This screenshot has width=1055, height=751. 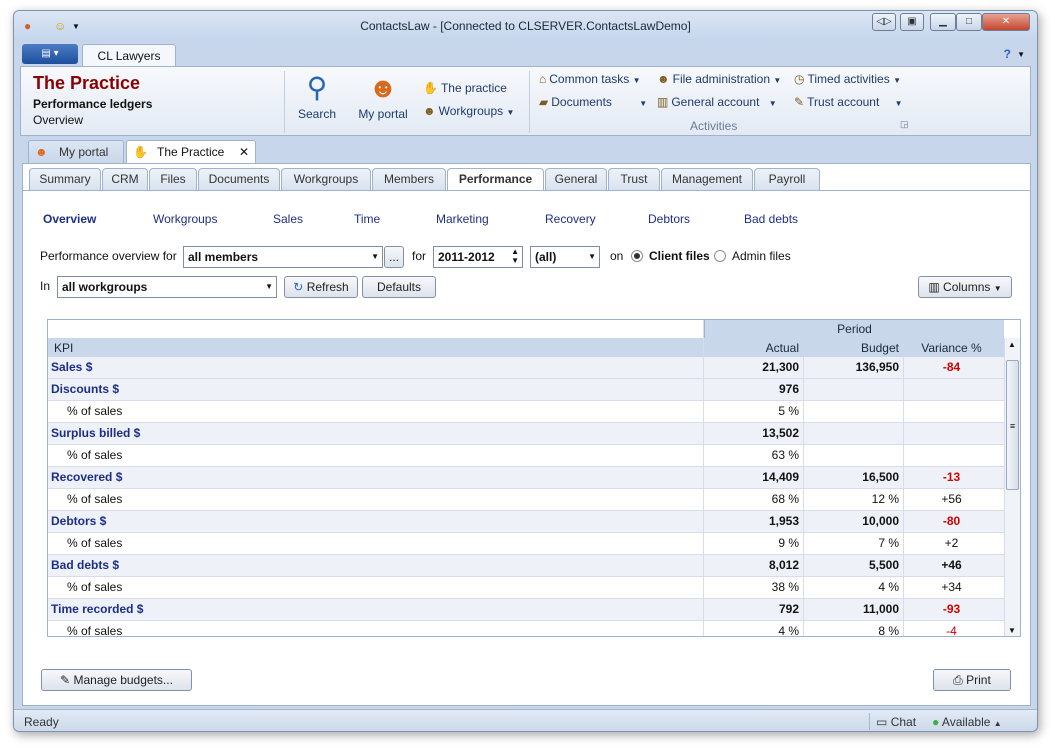 I want to click on tab-general: General, so click(x=576, y=179).